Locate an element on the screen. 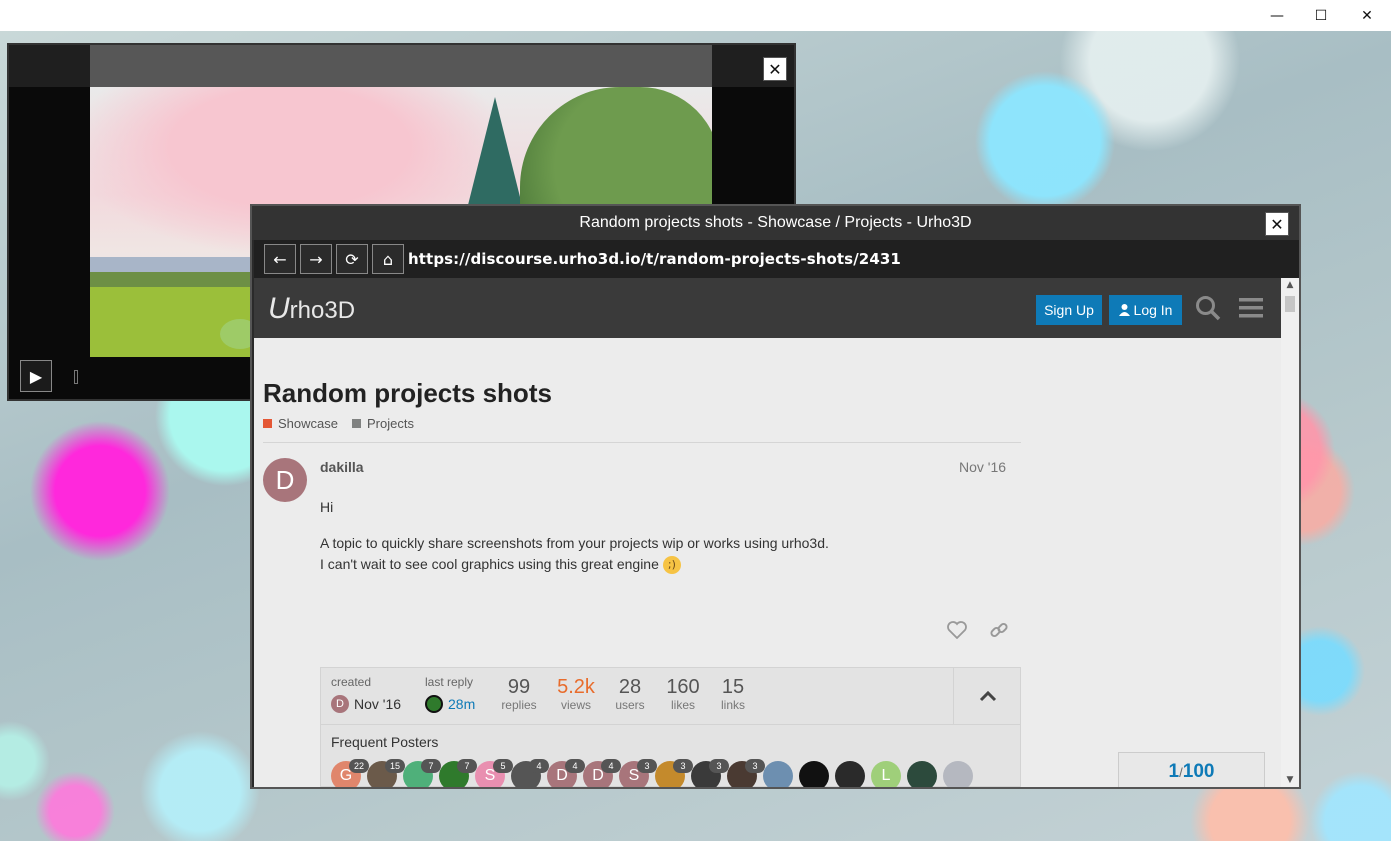 Image resolution: width=1391 pixels, height=841 pixels. chevron-up-icon is located at coordinates (987, 696).